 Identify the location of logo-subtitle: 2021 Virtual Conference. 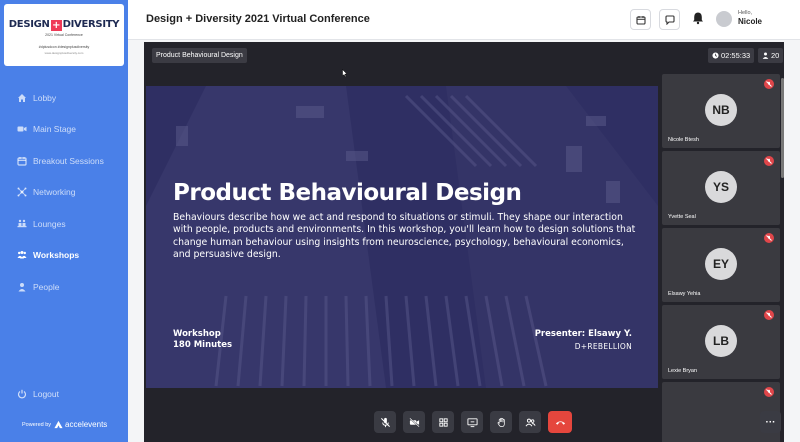
(64, 35).